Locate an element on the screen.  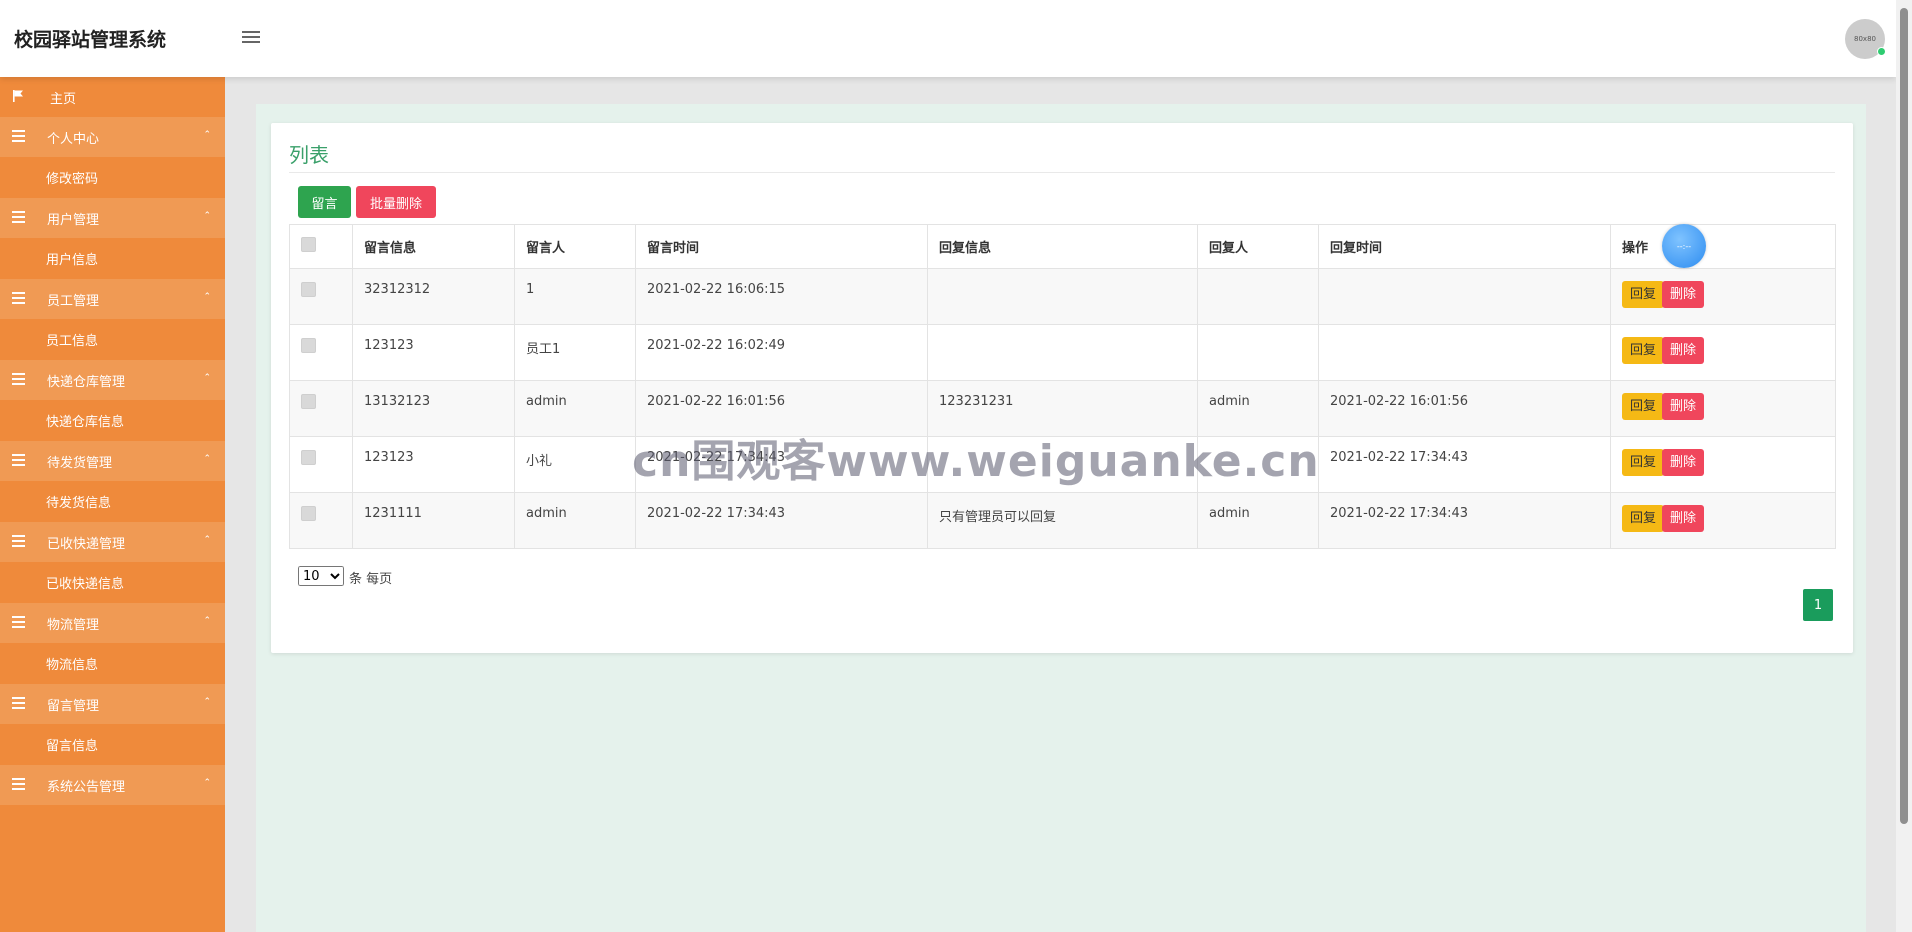
message-cell: 32312312 is located at coordinates (433, 296).